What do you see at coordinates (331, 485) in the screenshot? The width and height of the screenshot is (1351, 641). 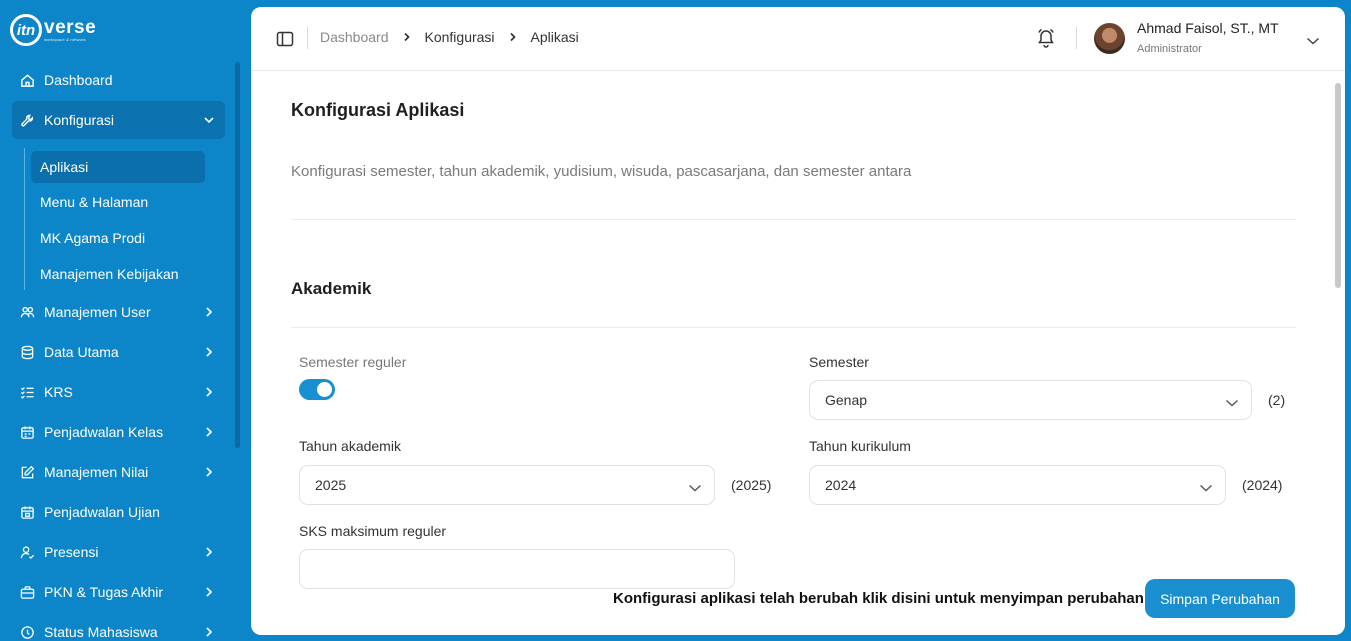 I see `tahun-akademik-value: 2025` at bounding box center [331, 485].